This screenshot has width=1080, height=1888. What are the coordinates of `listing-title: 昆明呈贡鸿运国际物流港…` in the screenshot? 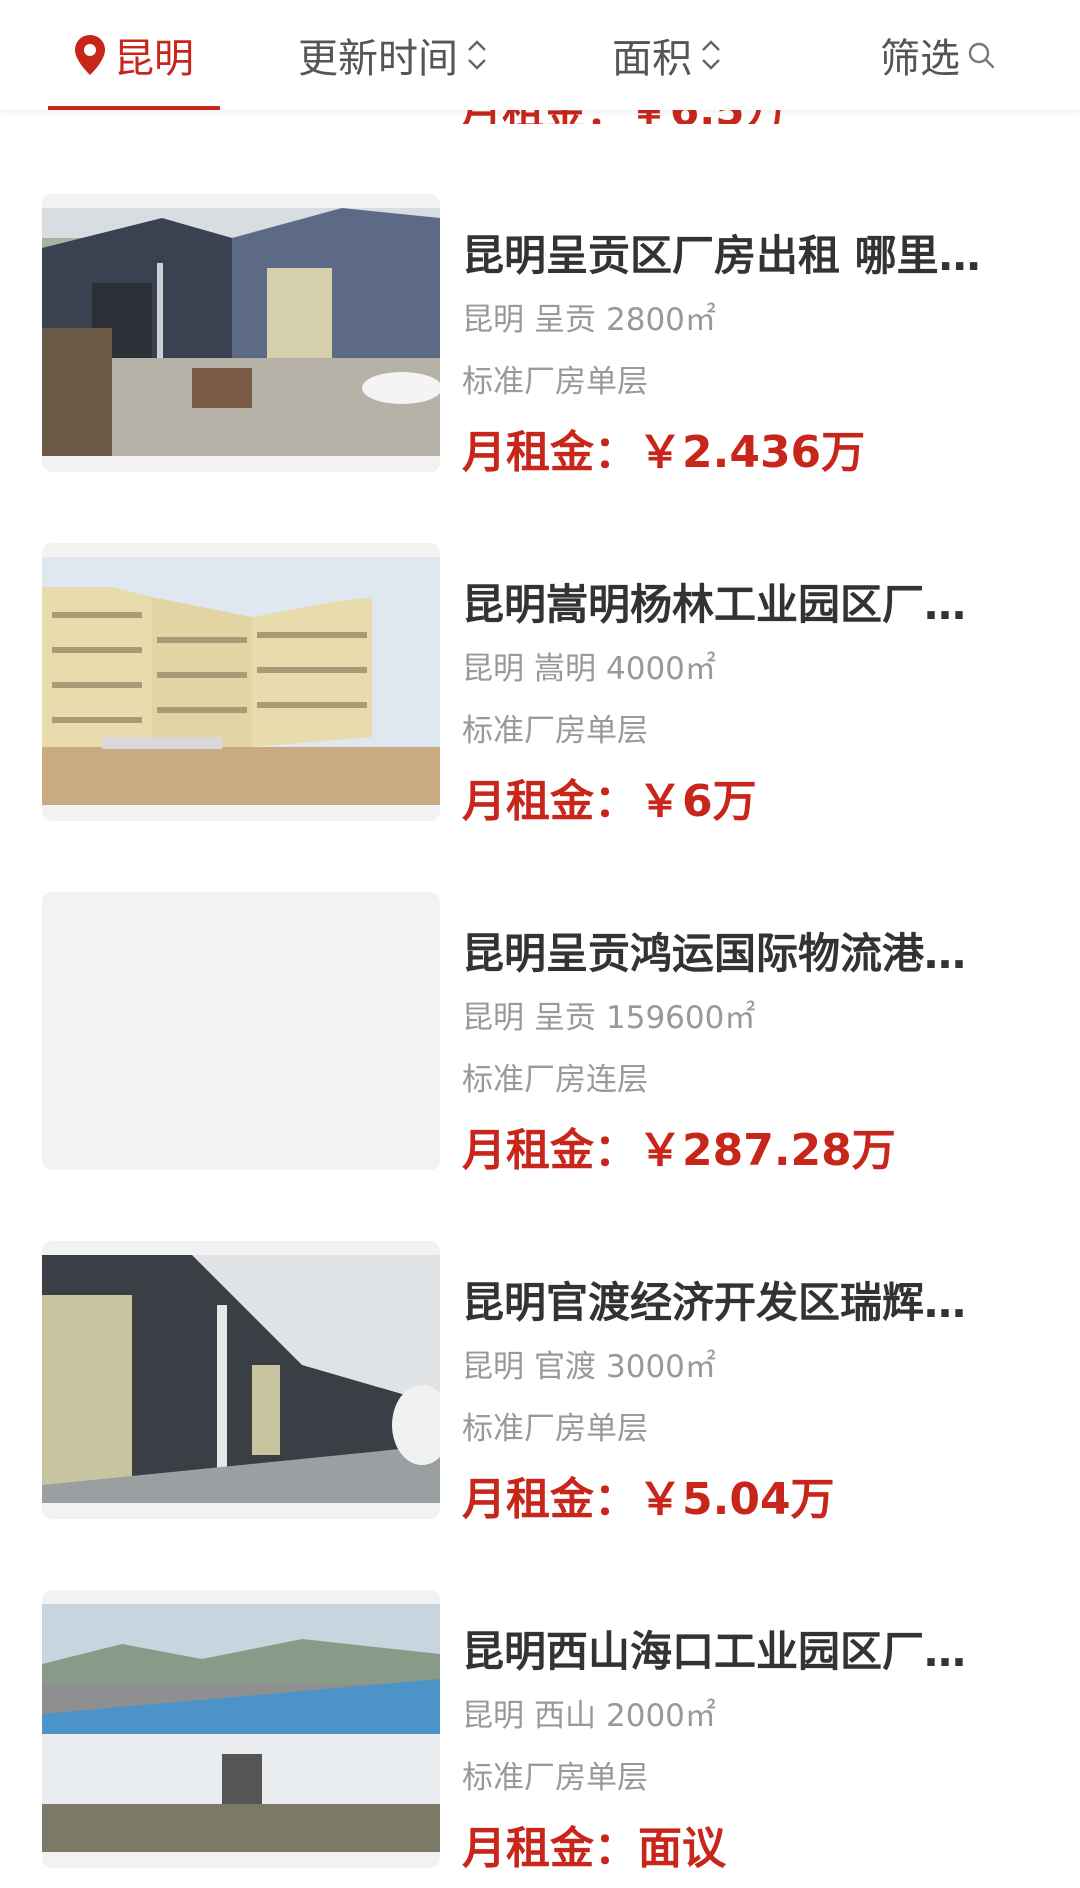 It's located at (714, 953).